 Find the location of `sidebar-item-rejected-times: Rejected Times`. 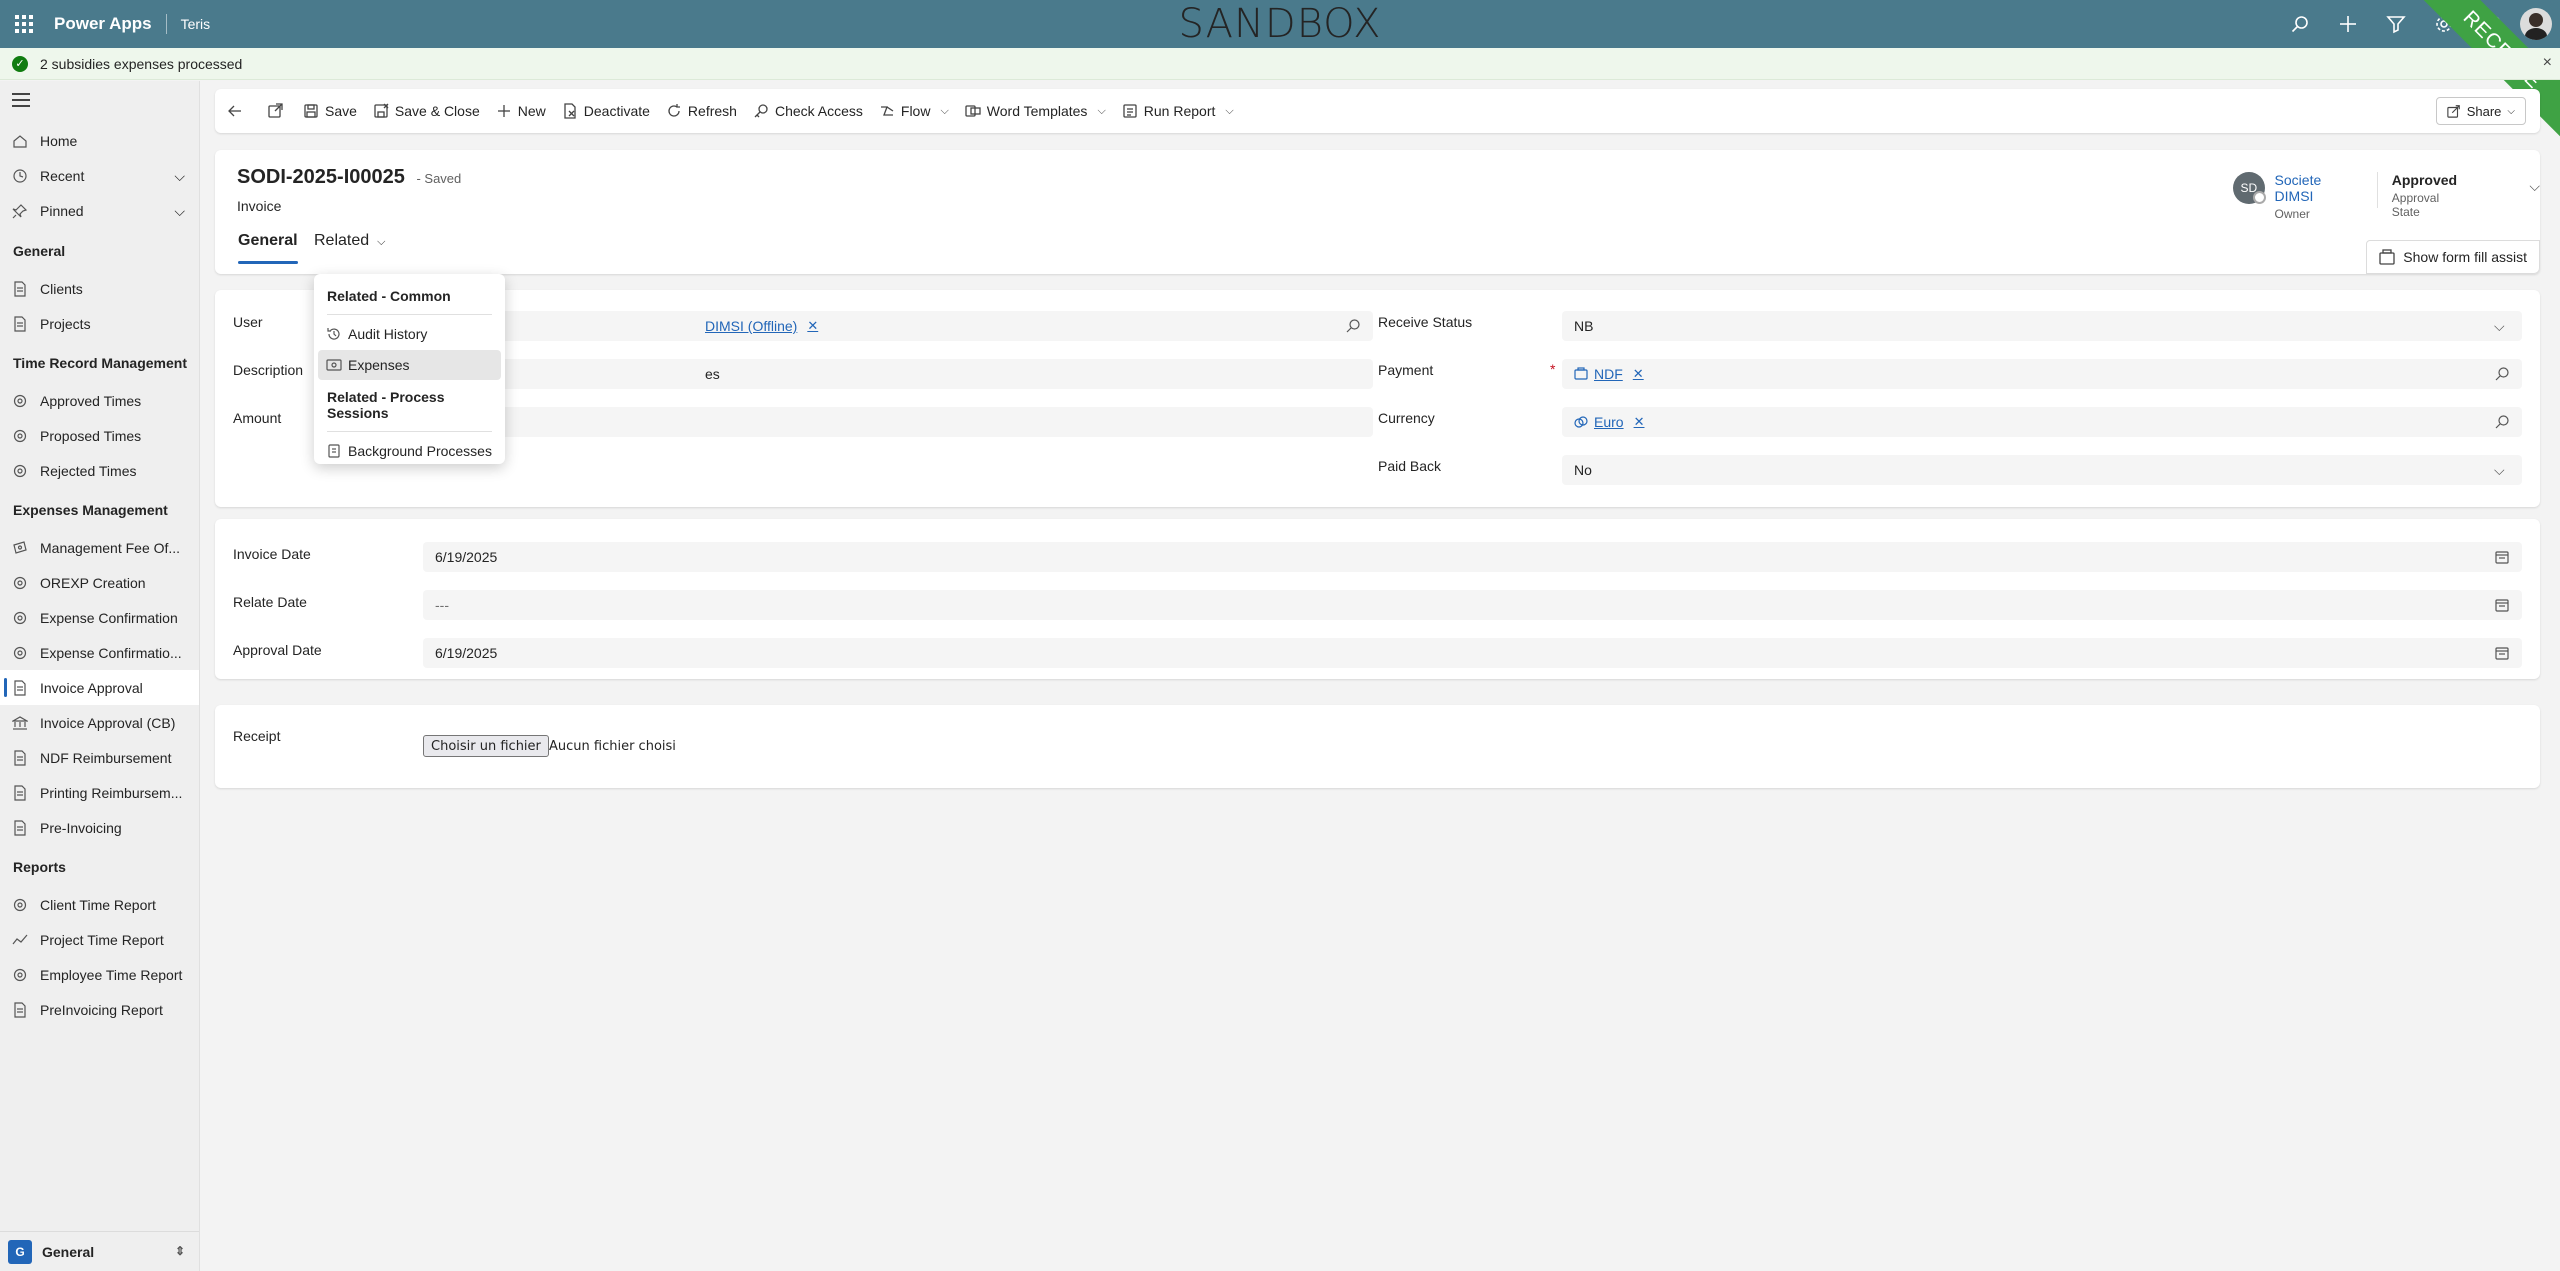

sidebar-item-rejected-times: Rejected Times is located at coordinates (99, 470).